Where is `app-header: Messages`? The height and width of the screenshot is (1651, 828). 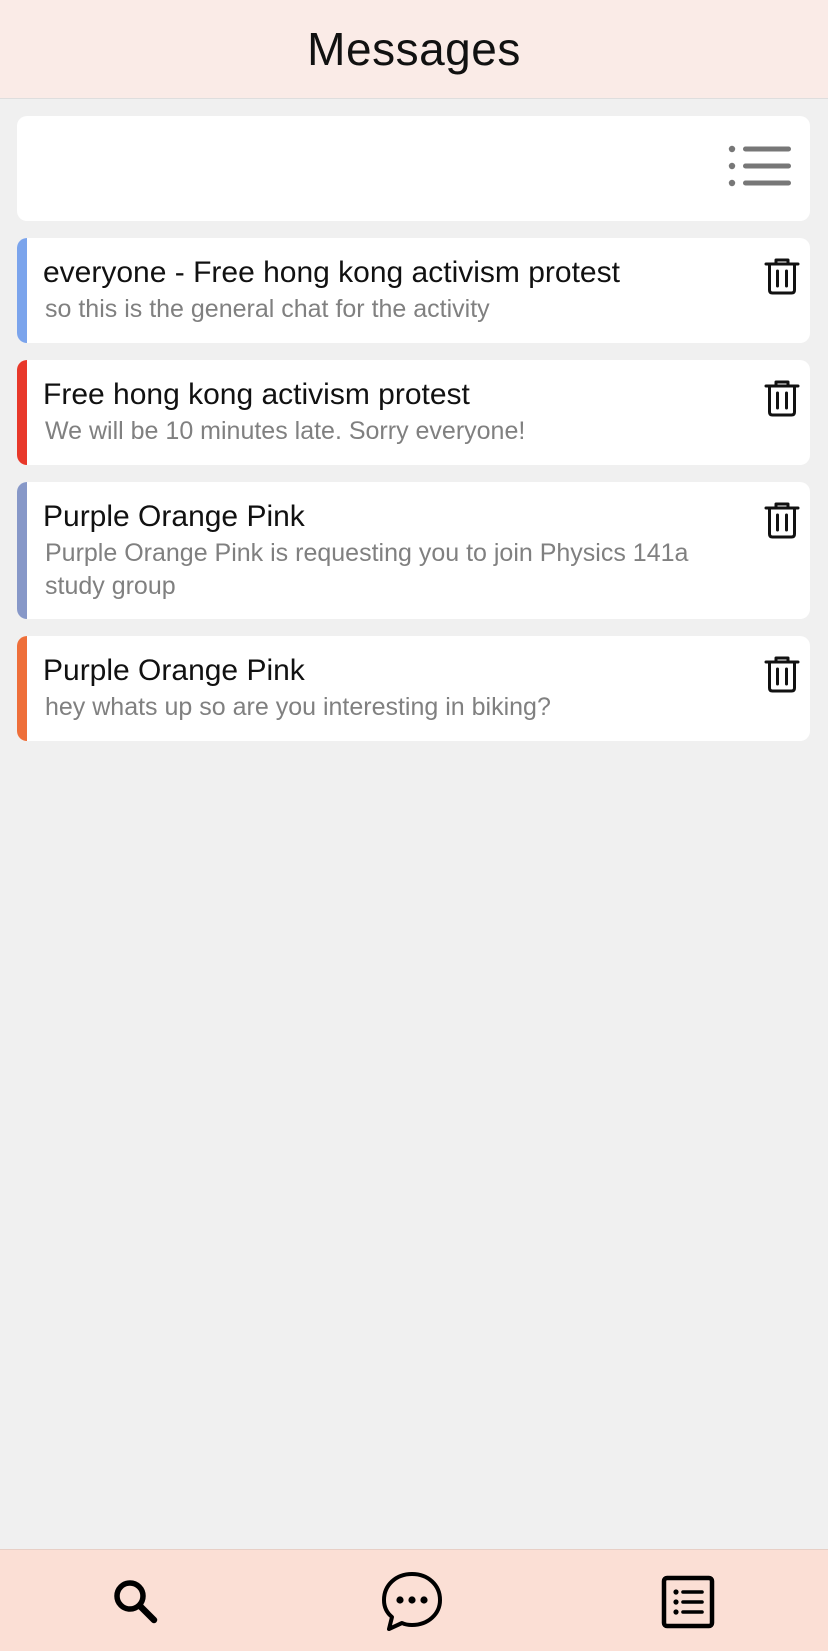 app-header: Messages is located at coordinates (414, 49).